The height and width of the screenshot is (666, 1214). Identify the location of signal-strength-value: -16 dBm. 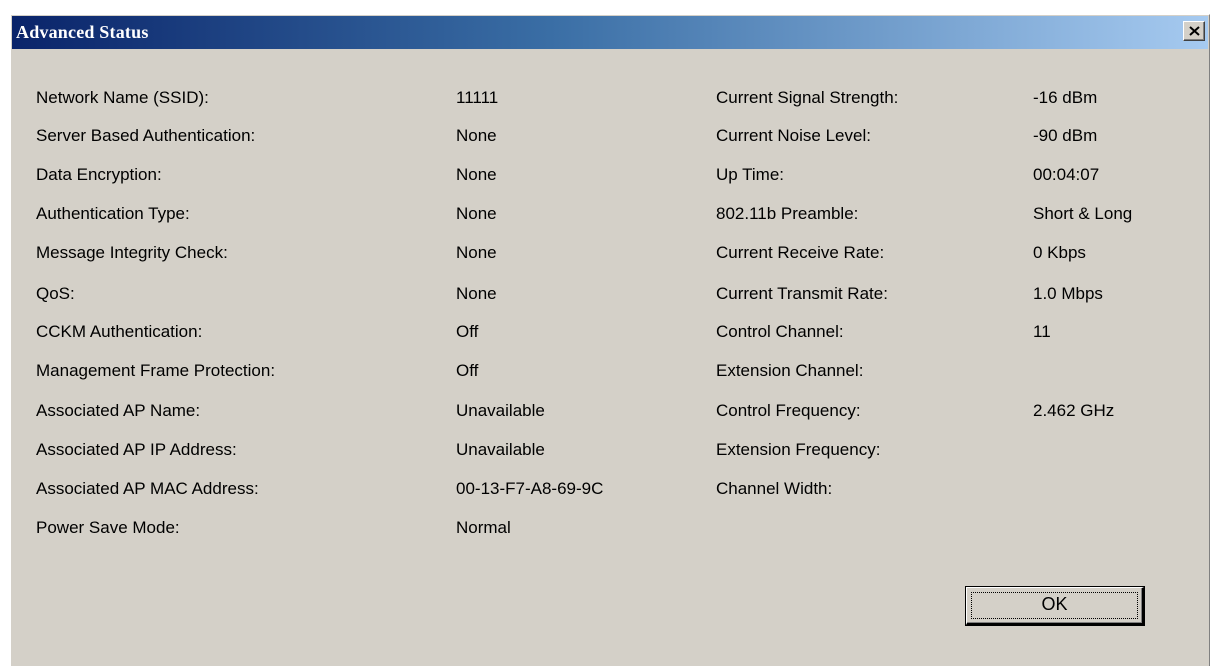
(1065, 97).